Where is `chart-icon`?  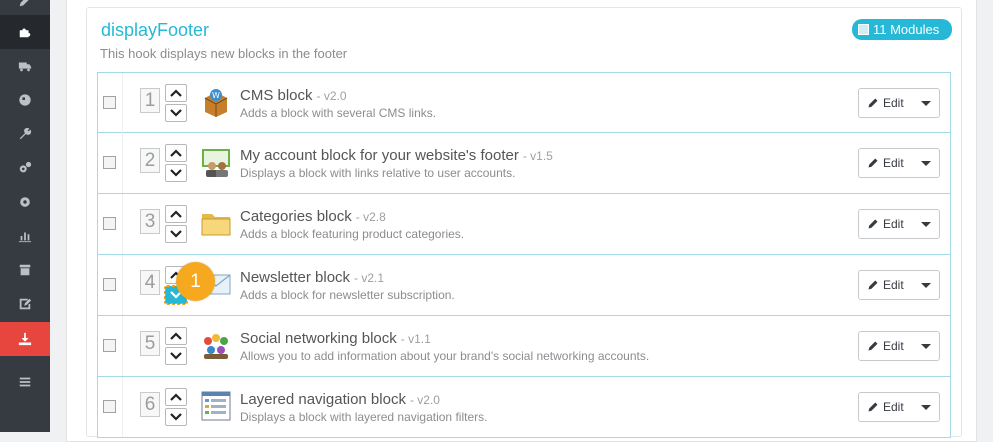 chart-icon is located at coordinates (25, 237).